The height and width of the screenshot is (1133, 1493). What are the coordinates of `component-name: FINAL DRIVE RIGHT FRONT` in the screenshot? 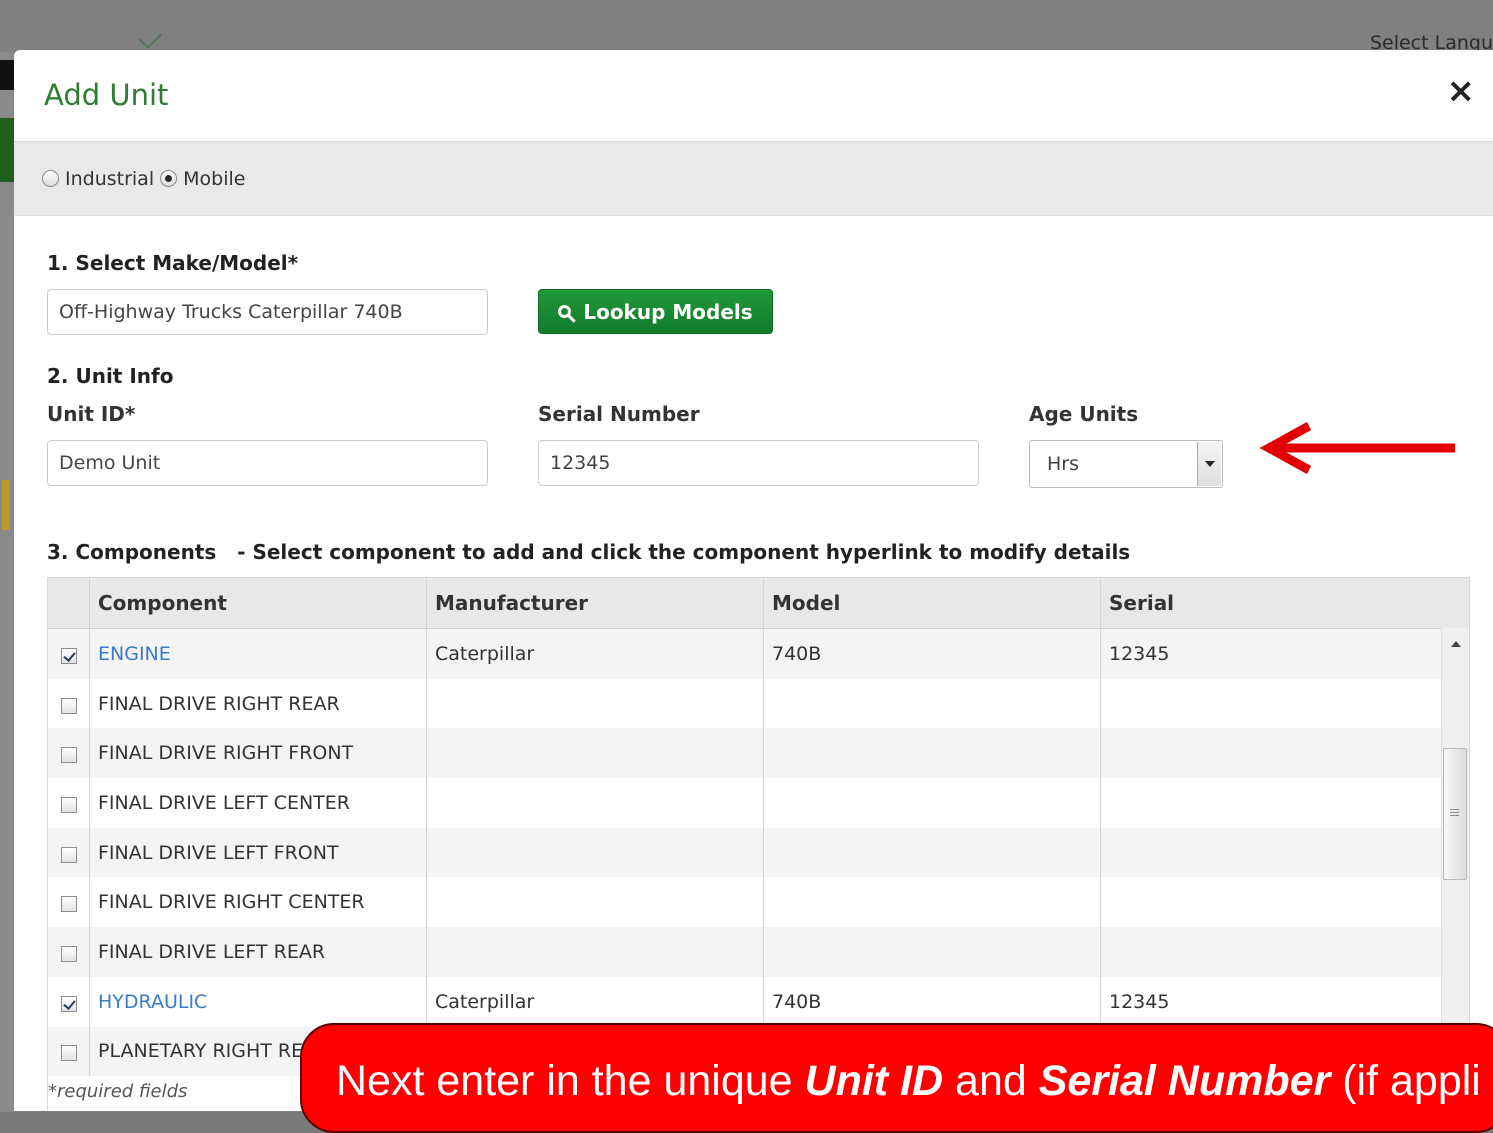 It's located at (258, 753).